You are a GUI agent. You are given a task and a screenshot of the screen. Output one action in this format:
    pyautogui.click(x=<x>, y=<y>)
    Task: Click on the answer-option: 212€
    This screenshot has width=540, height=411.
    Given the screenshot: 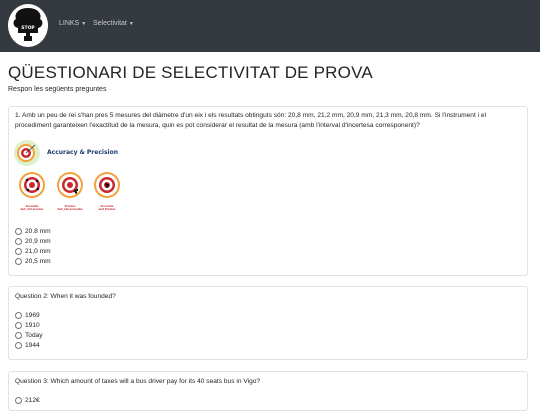 What is the action you would take?
    pyautogui.click(x=27, y=400)
    